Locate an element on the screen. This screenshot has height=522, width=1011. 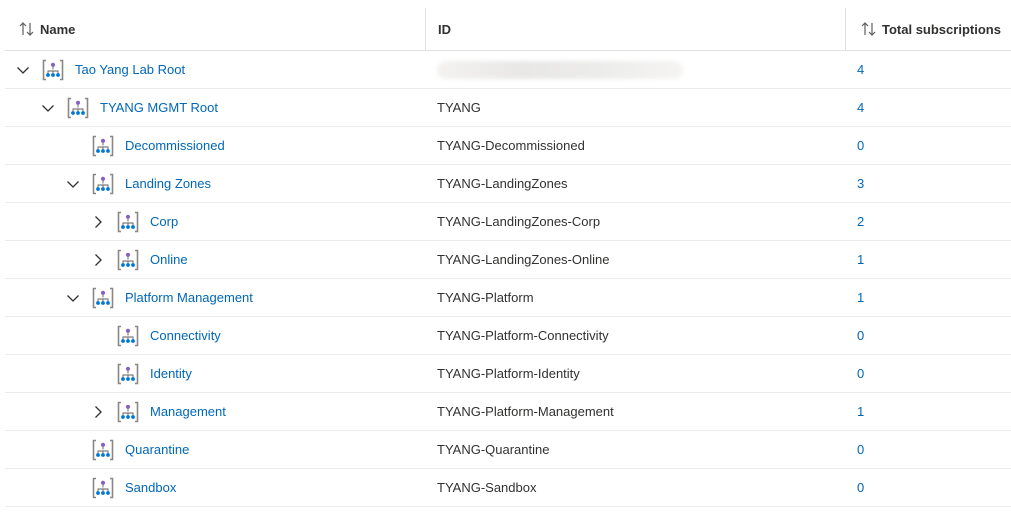
table-row: Online TYANG-LandingZones-Online 1 is located at coordinates (508, 260).